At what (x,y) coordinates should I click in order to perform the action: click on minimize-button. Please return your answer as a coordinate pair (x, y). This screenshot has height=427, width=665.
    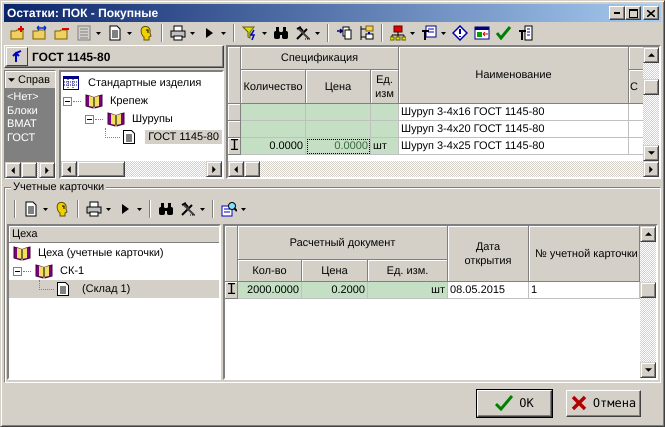
    Looking at the image, I should click on (617, 13).